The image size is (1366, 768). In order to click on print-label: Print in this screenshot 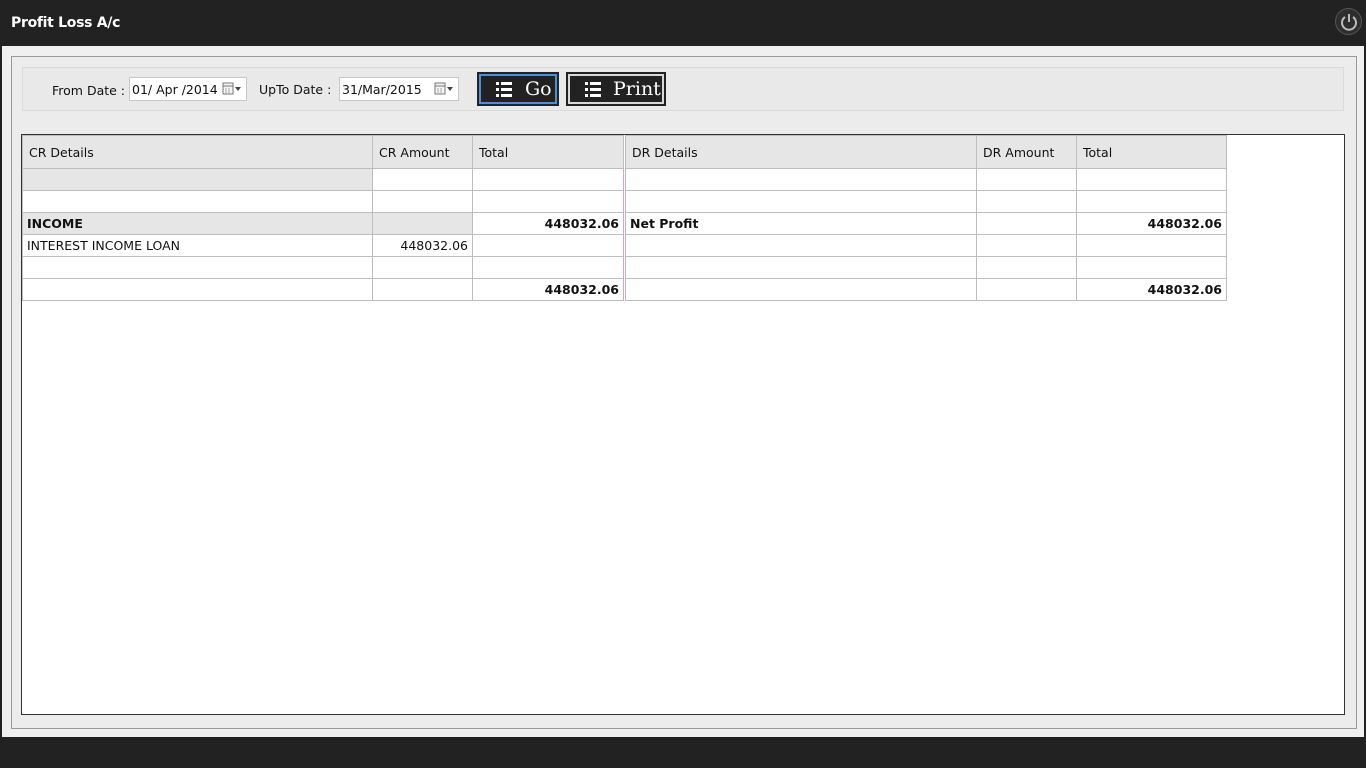, I will do `click(637, 89)`.